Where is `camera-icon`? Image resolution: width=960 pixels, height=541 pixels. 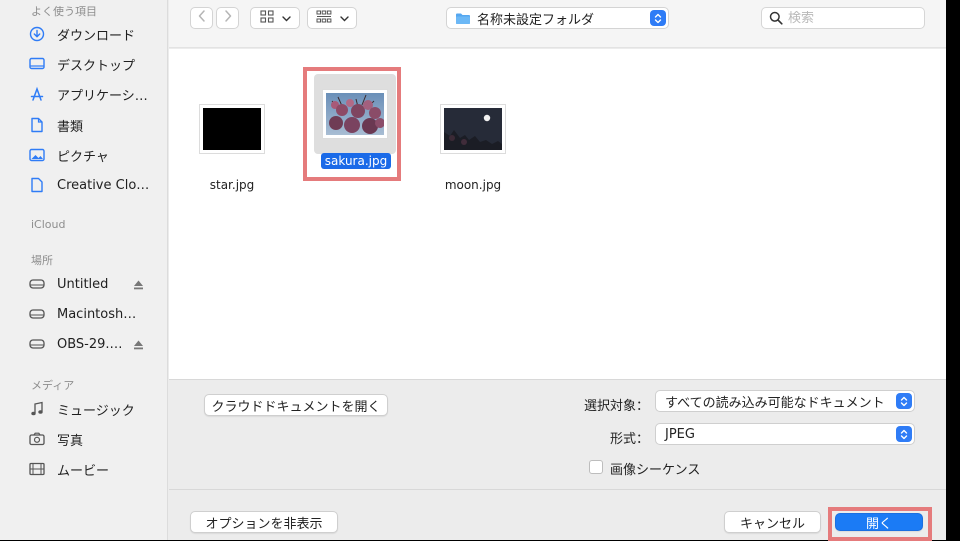 camera-icon is located at coordinates (37, 439).